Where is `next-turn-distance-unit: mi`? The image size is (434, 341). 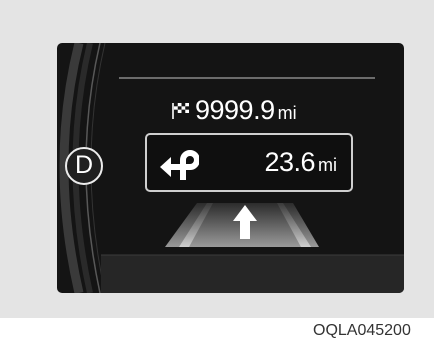 next-turn-distance-unit: mi is located at coordinates (327, 165).